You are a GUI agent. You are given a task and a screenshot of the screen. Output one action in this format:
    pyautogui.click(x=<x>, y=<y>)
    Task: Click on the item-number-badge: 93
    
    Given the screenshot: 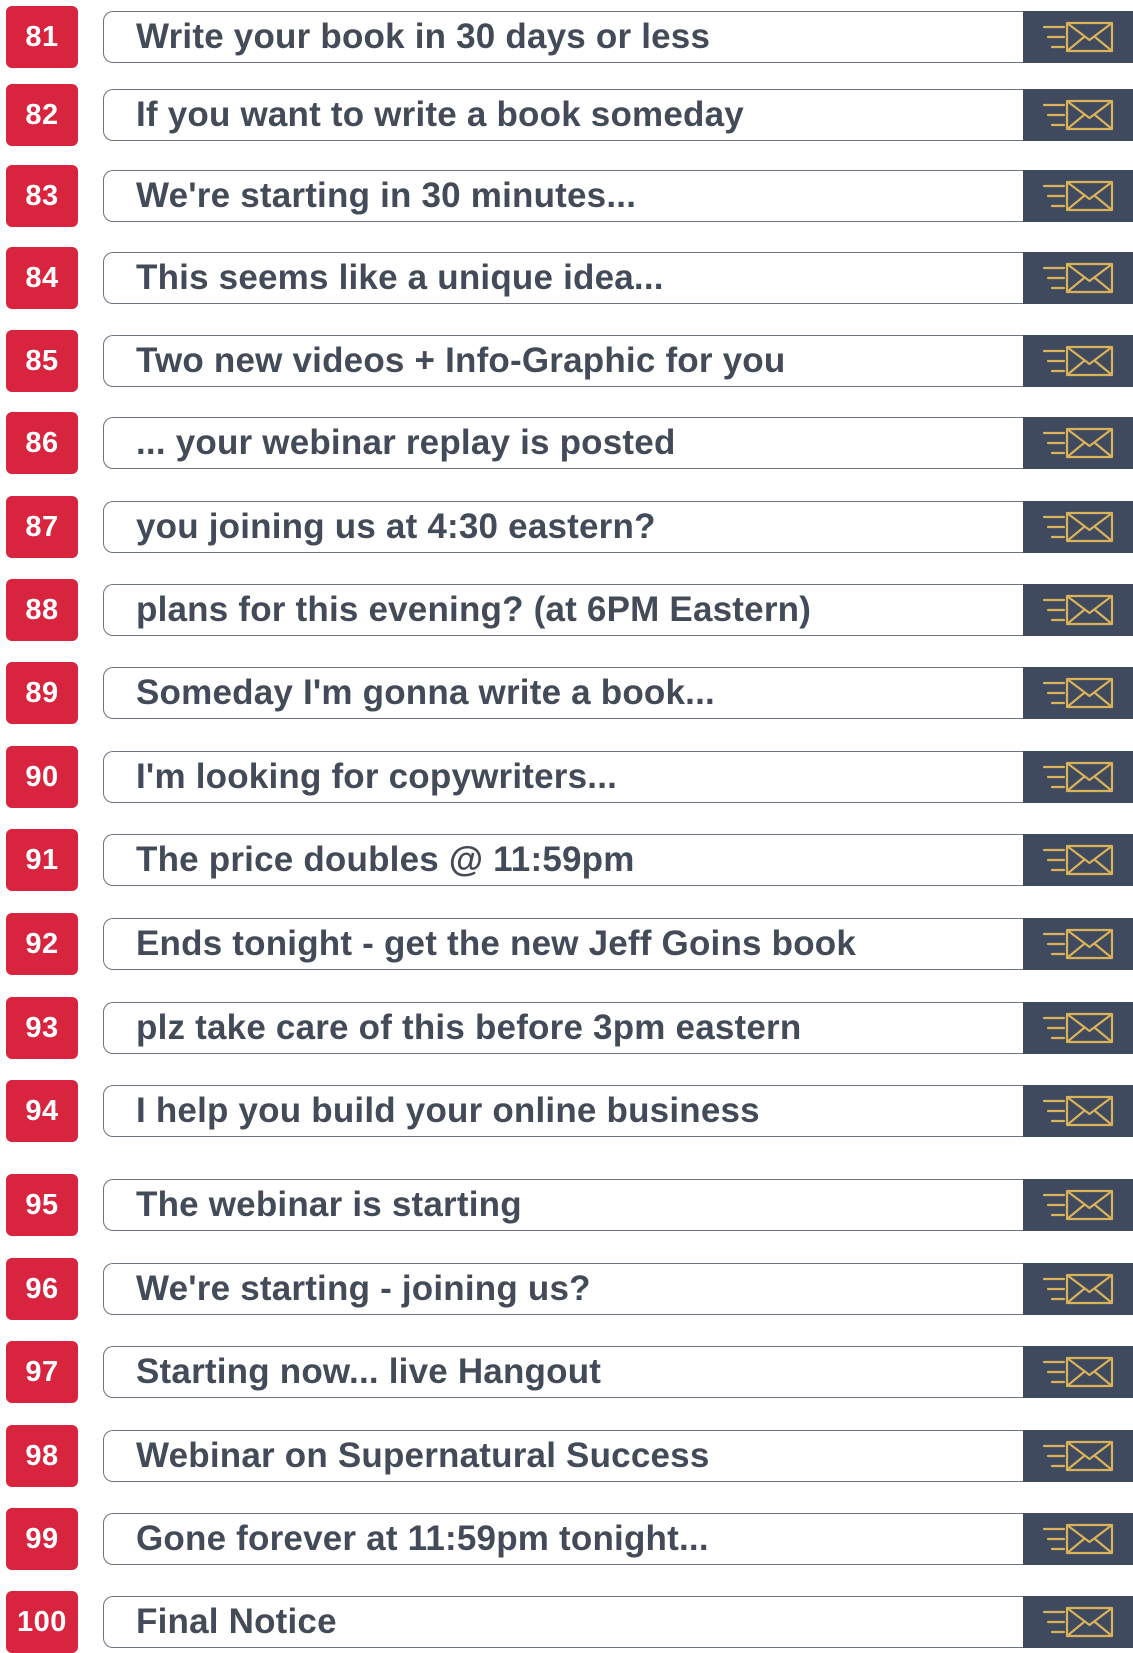 What is the action you would take?
    pyautogui.click(x=42, y=1028)
    